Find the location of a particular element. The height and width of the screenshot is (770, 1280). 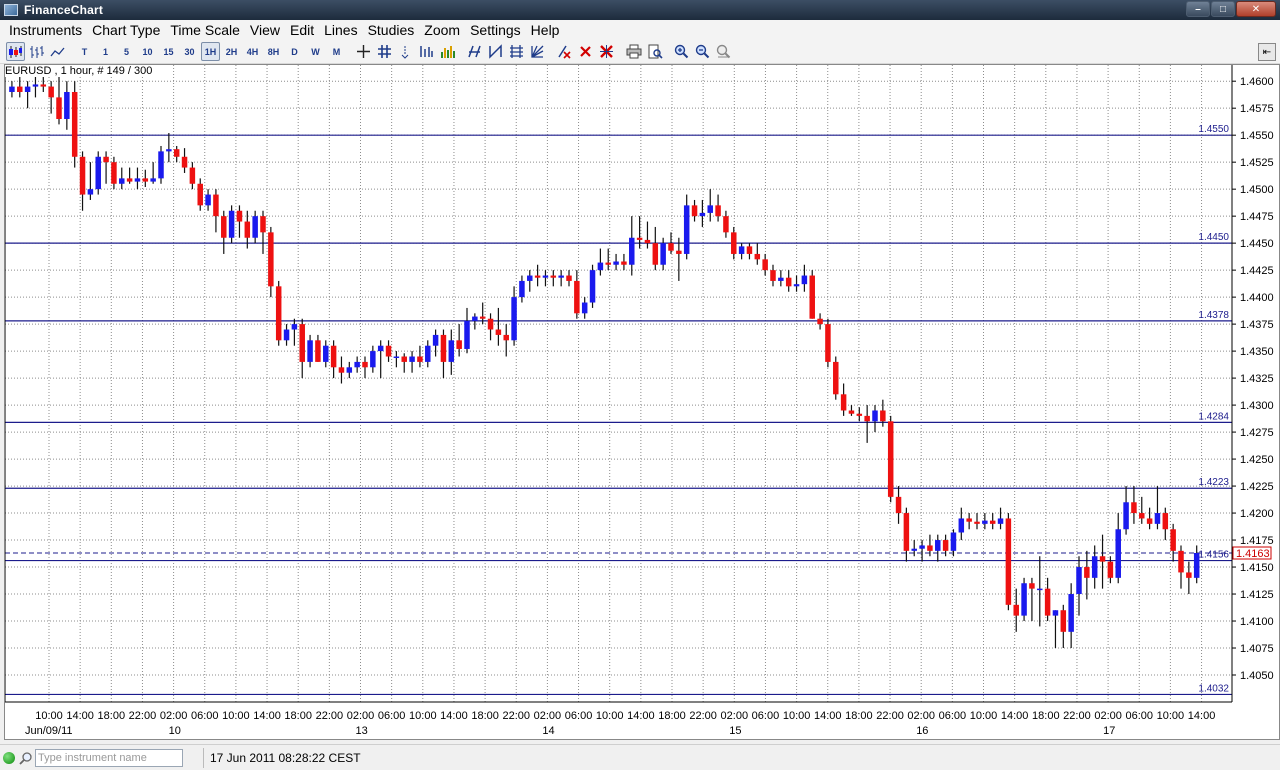

grid-button is located at coordinates (384, 51).